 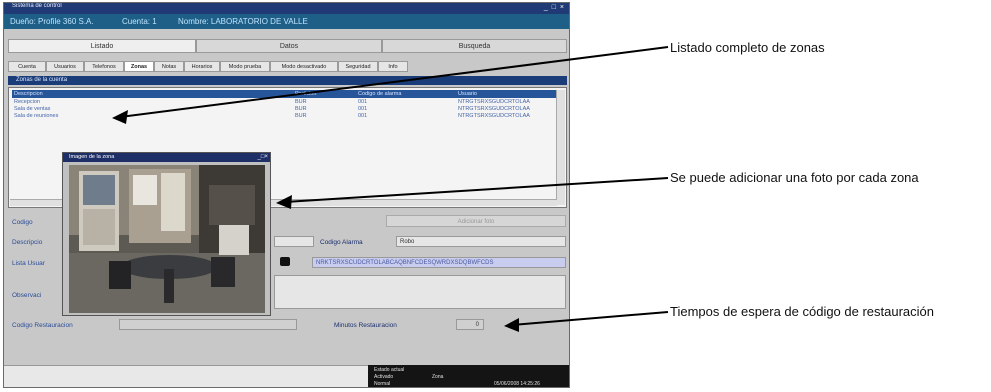 What do you see at coordinates (120, 117) in the screenshot?
I see `arrowhead-zones` at bounding box center [120, 117].